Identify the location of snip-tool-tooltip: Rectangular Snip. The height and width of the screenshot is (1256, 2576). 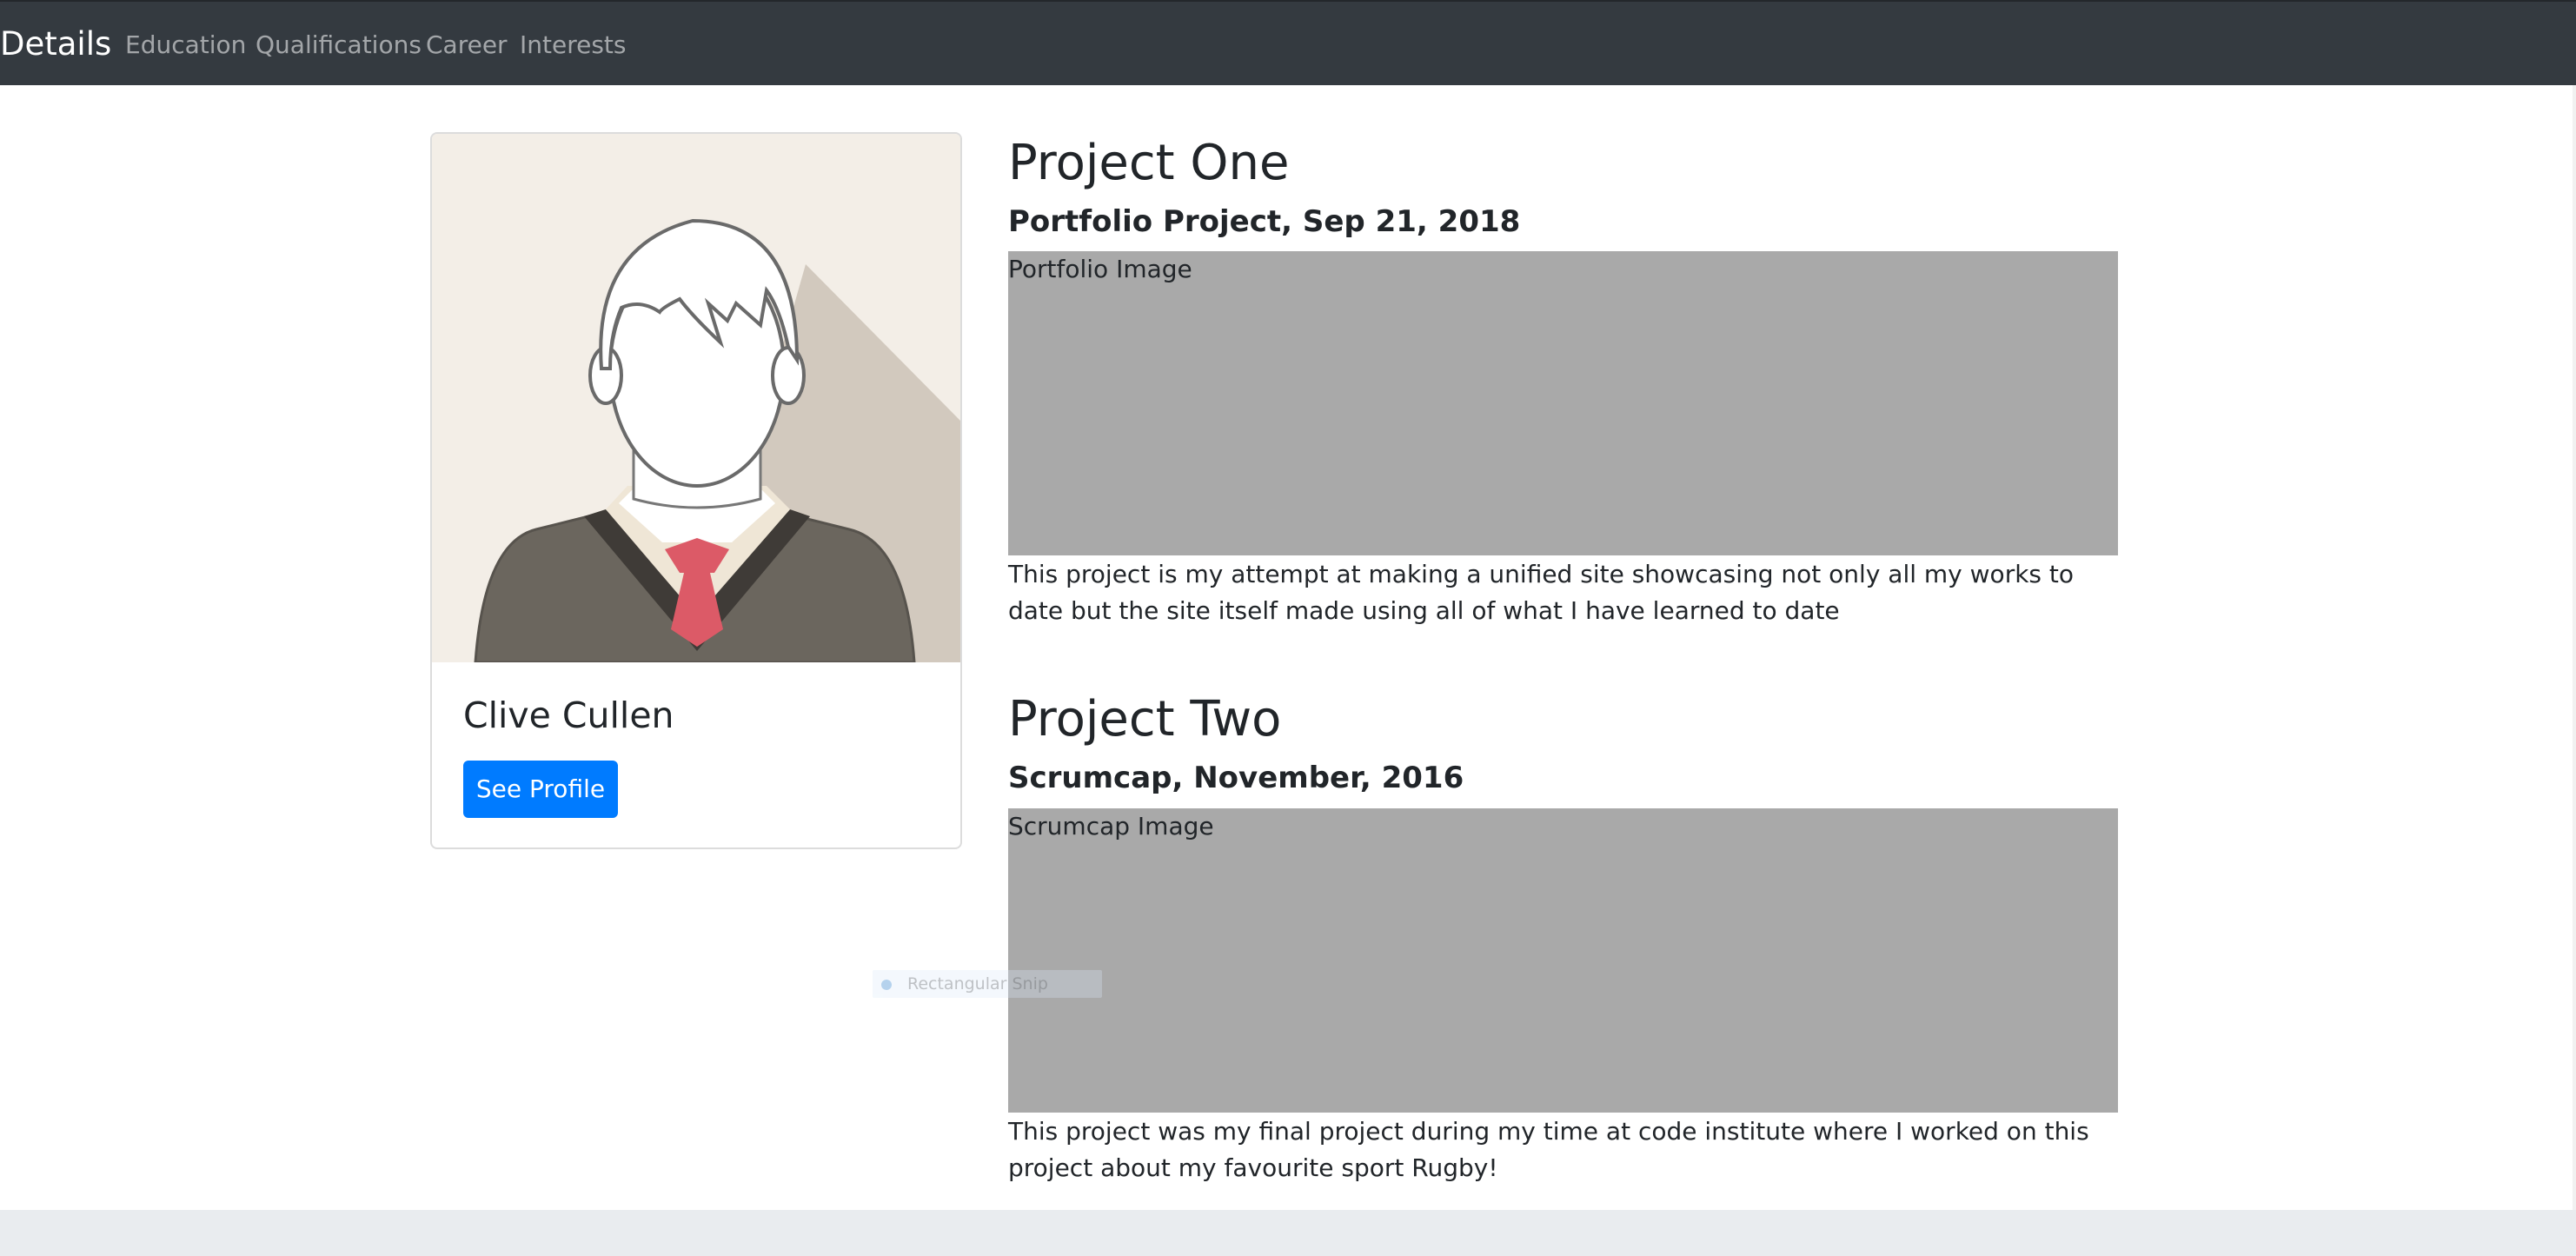
(987, 984).